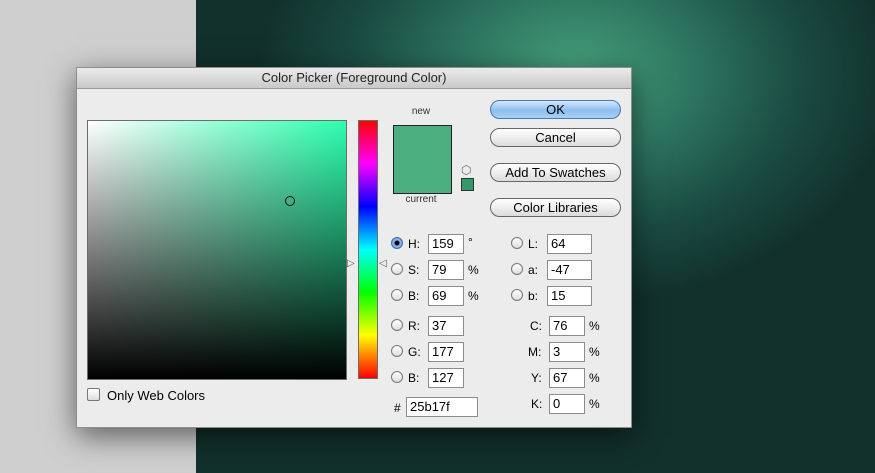 The width and height of the screenshot is (875, 473). What do you see at coordinates (421, 199) in the screenshot?
I see `current-color-label: current` at bounding box center [421, 199].